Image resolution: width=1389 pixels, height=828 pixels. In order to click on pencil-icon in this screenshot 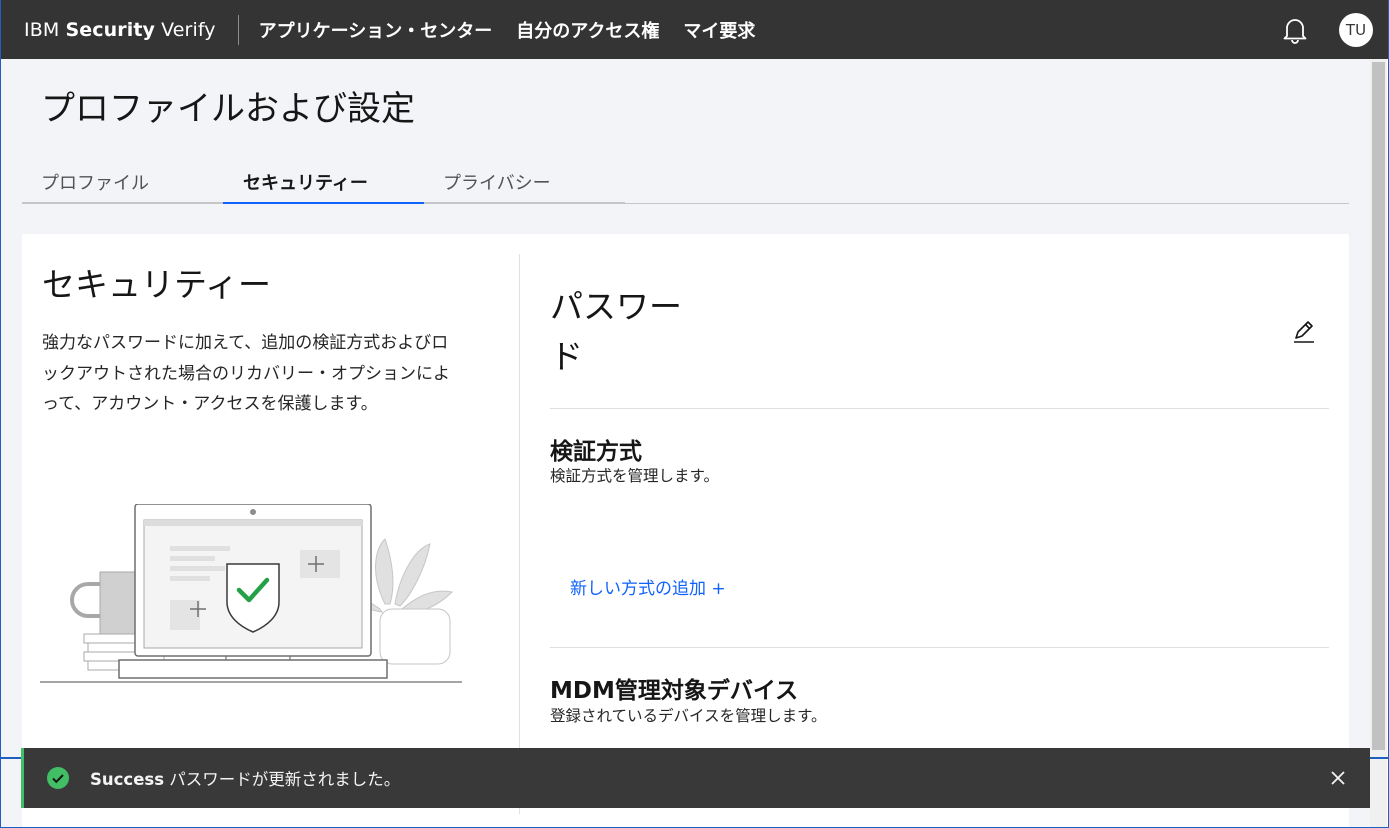, I will do `click(1304, 332)`.